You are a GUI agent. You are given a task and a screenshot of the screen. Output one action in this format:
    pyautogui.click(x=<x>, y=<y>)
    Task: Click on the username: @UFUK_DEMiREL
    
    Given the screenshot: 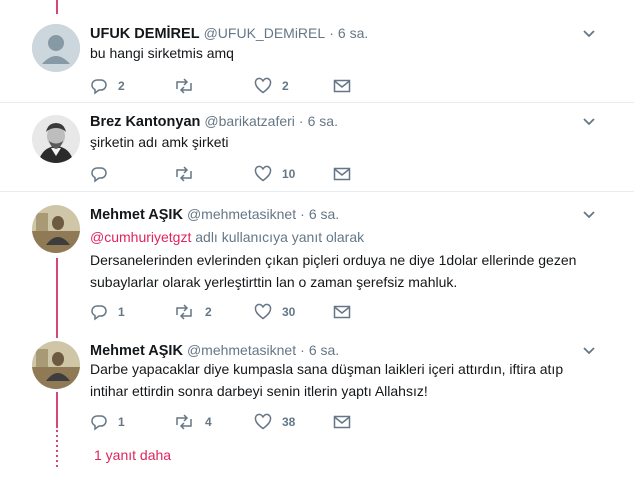 What is the action you would take?
    pyautogui.click(x=265, y=33)
    